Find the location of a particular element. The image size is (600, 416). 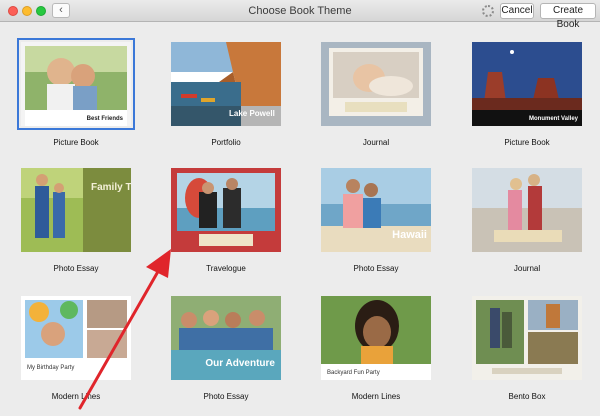

modern-lines-cover-image: My Birthday Party is located at coordinates (76, 338).